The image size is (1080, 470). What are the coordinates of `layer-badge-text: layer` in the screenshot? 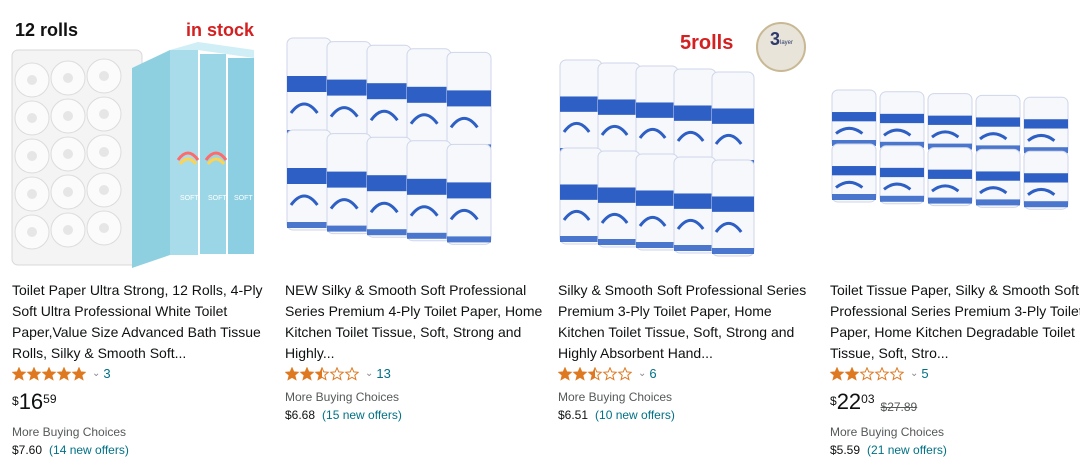 It's located at (787, 43).